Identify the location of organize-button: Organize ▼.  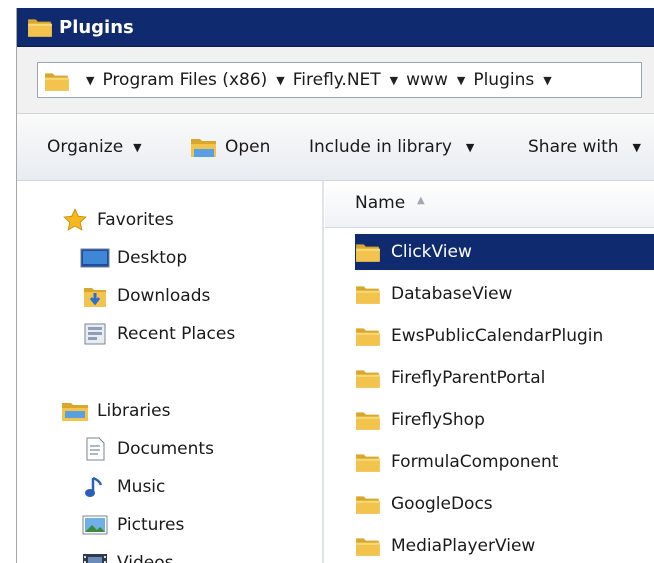
(94, 147).